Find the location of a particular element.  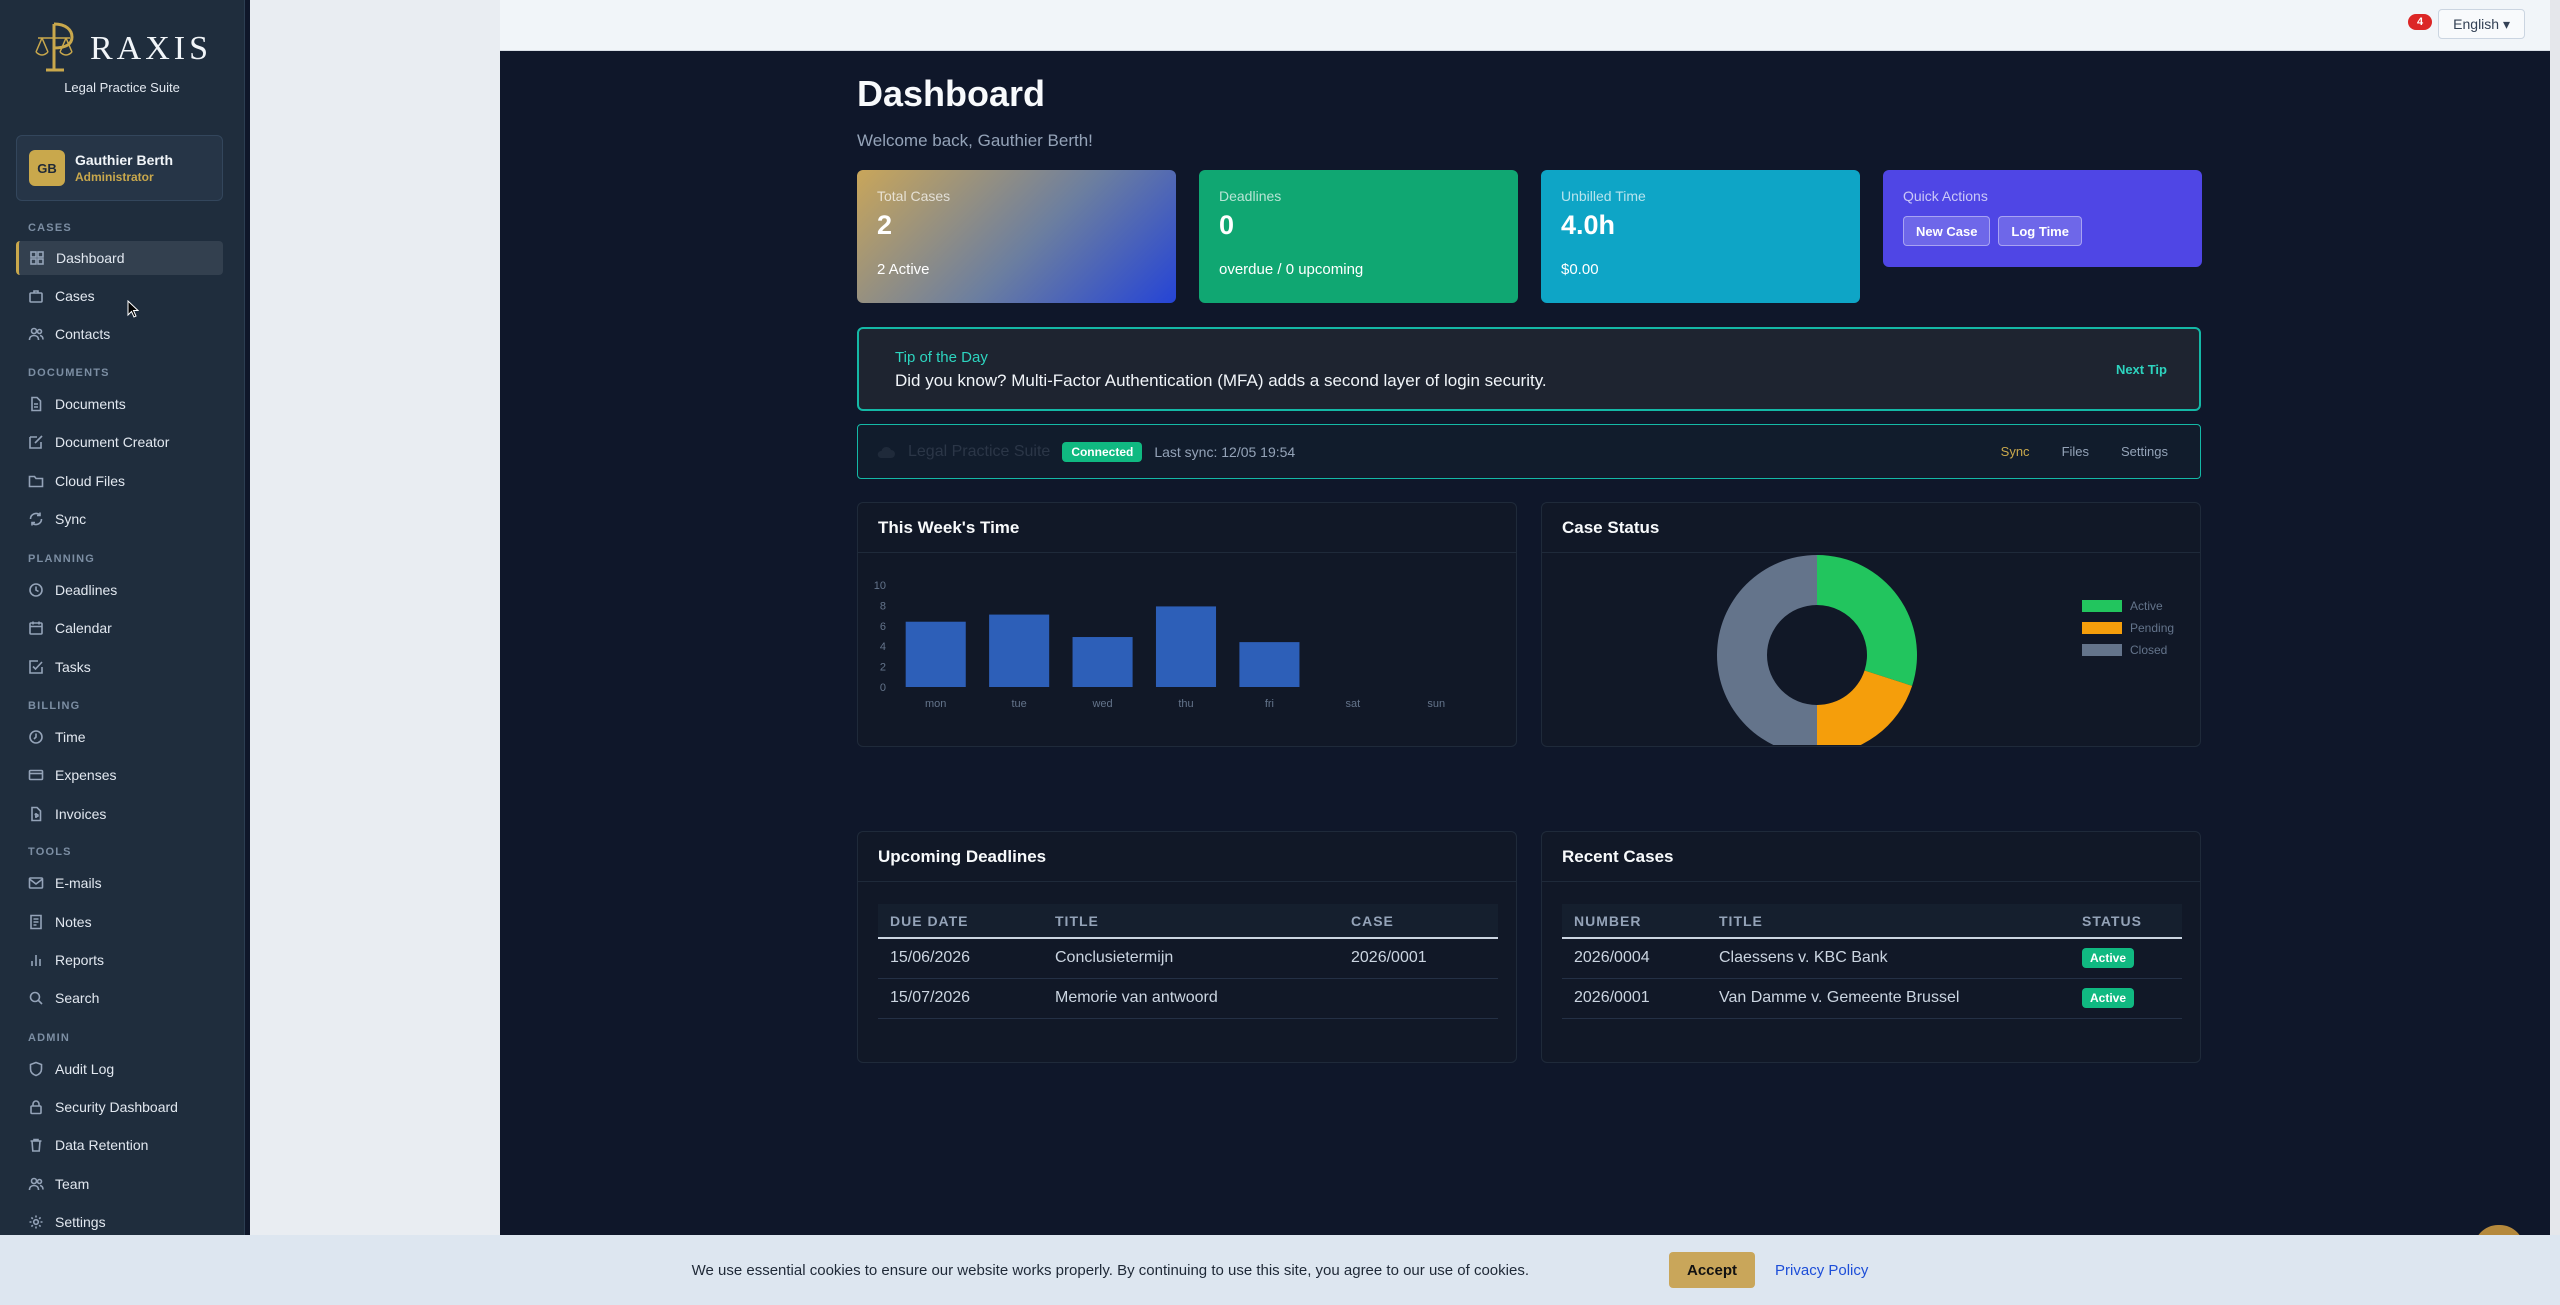

stat-card-cases: Total Cases 2 2 Active is located at coordinates (1016, 236).